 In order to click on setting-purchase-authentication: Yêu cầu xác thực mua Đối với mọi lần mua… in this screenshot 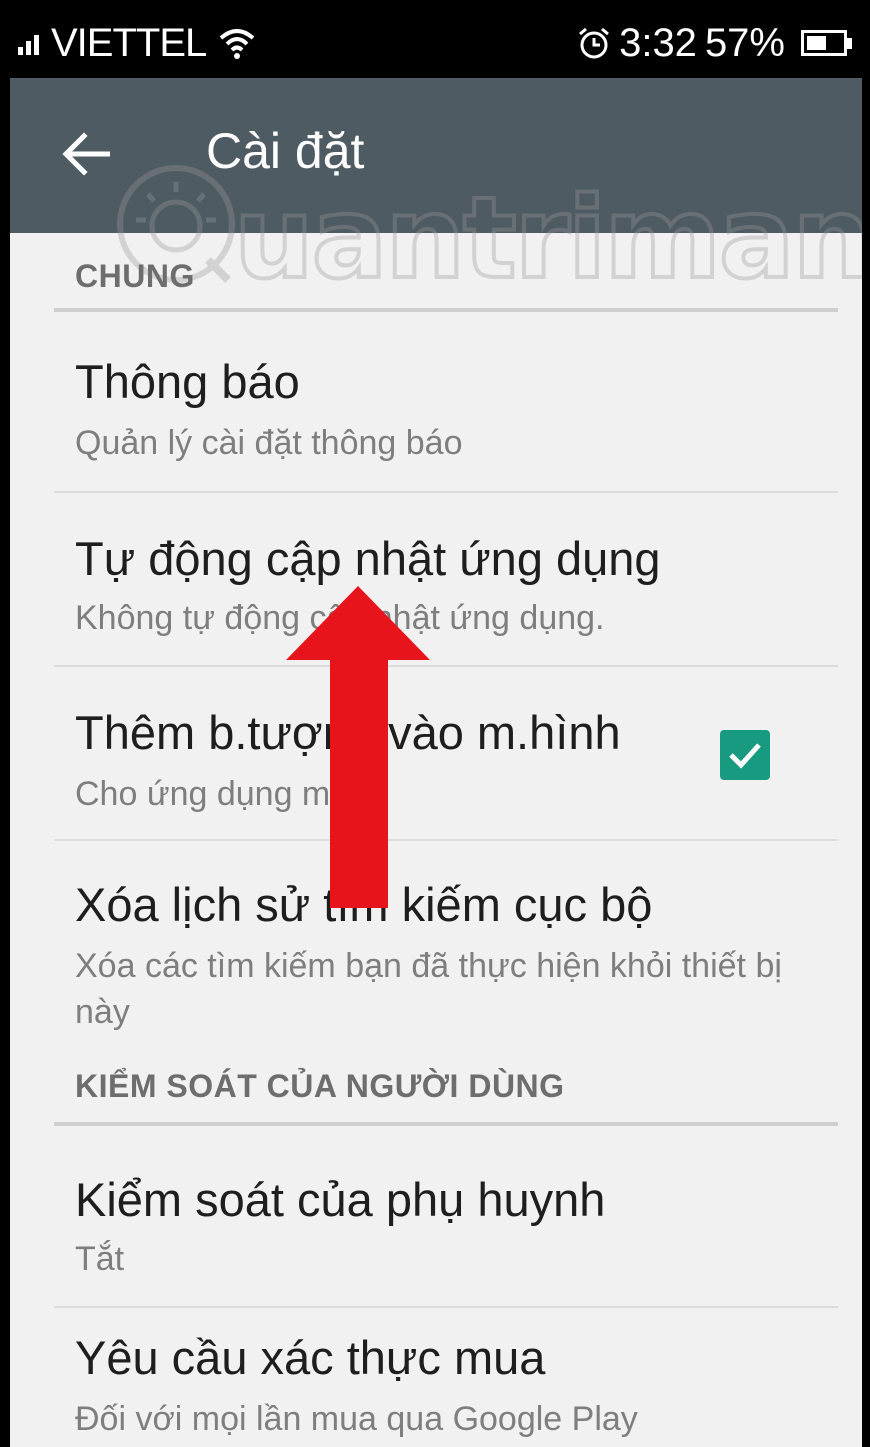, I will do `click(436, 1377)`.